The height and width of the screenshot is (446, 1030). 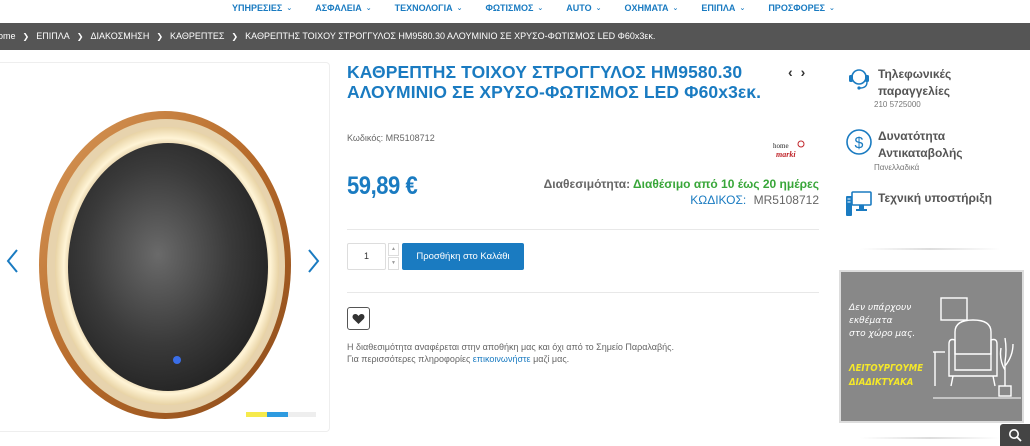 I want to click on product-pager: ‹ ›, so click(x=796, y=72).